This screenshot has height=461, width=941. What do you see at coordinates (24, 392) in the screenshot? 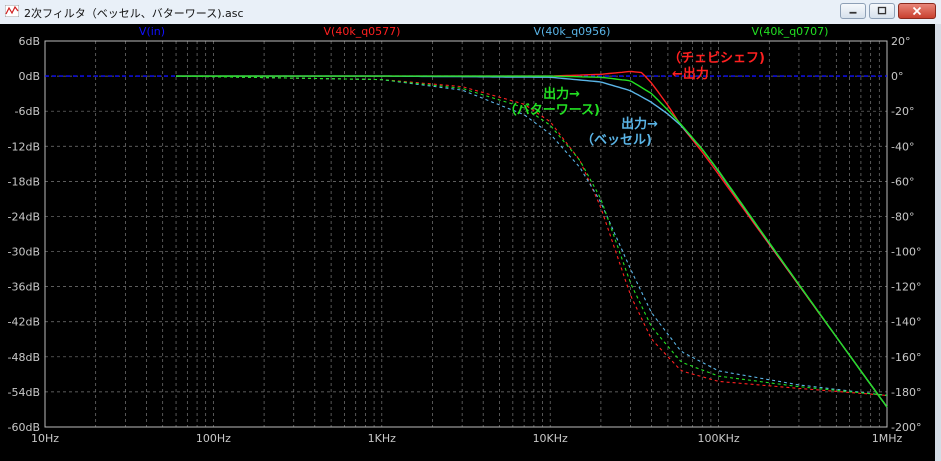
I see `y-left-tick-label: -54dB` at bounding box center [24, 392].